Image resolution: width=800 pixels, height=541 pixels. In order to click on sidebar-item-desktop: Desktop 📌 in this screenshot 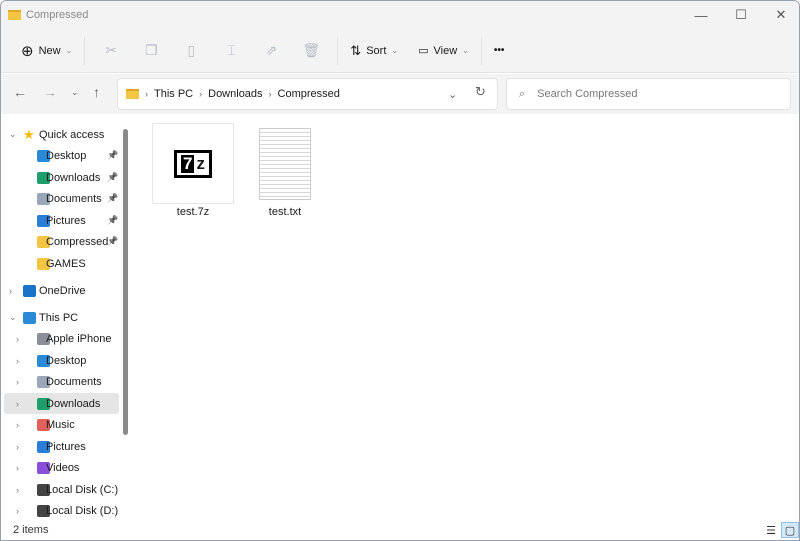, I will do `click(61, 155)`.